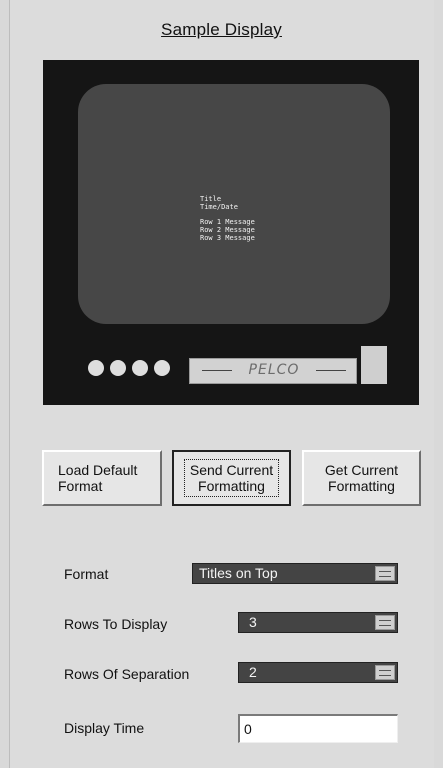  I want to click on rows-to-display-select: 3, so click(318, 622).